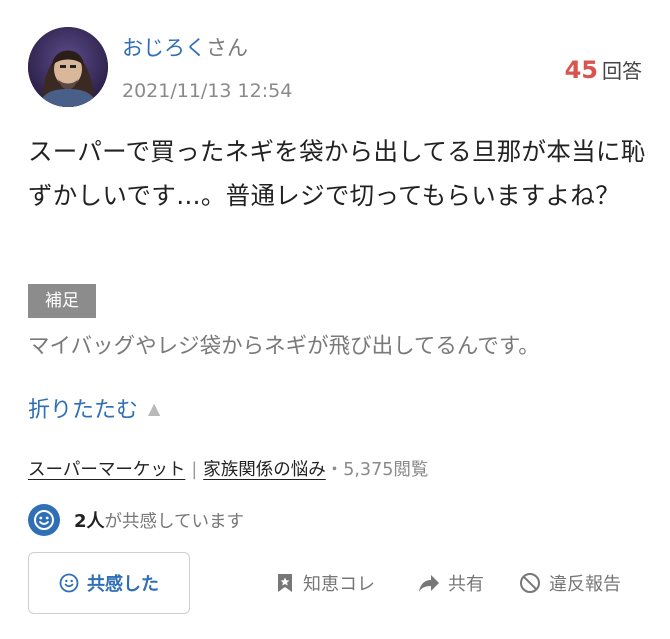 The image size is (670, 639). I want to click on bookmark-star-icon, so click(285, 583).